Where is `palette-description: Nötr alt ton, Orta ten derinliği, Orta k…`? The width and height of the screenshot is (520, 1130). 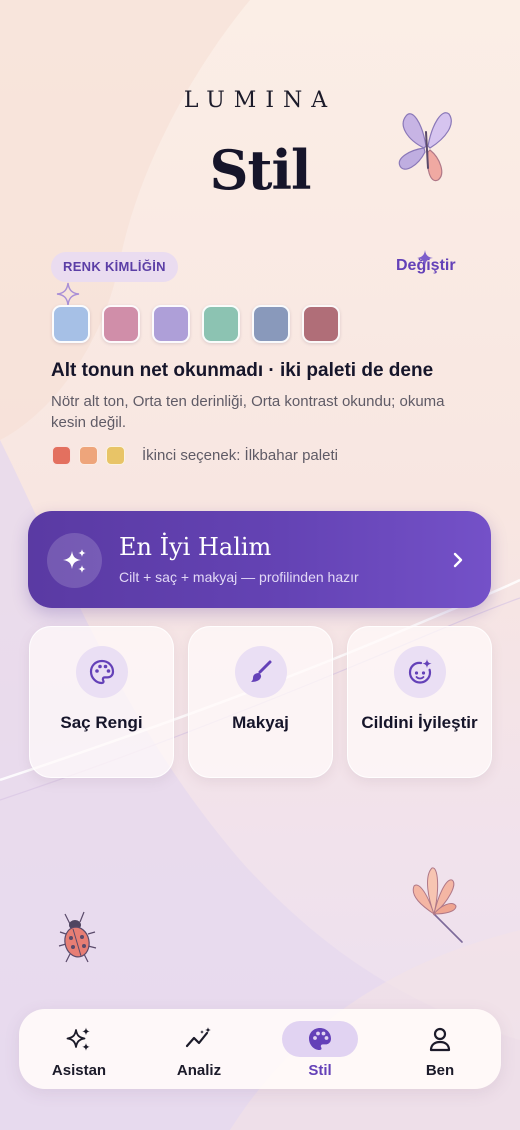
palette-description: Nötr alt ton, Orta ten derinliği, Orta k… is located at coordinates (248, 412).